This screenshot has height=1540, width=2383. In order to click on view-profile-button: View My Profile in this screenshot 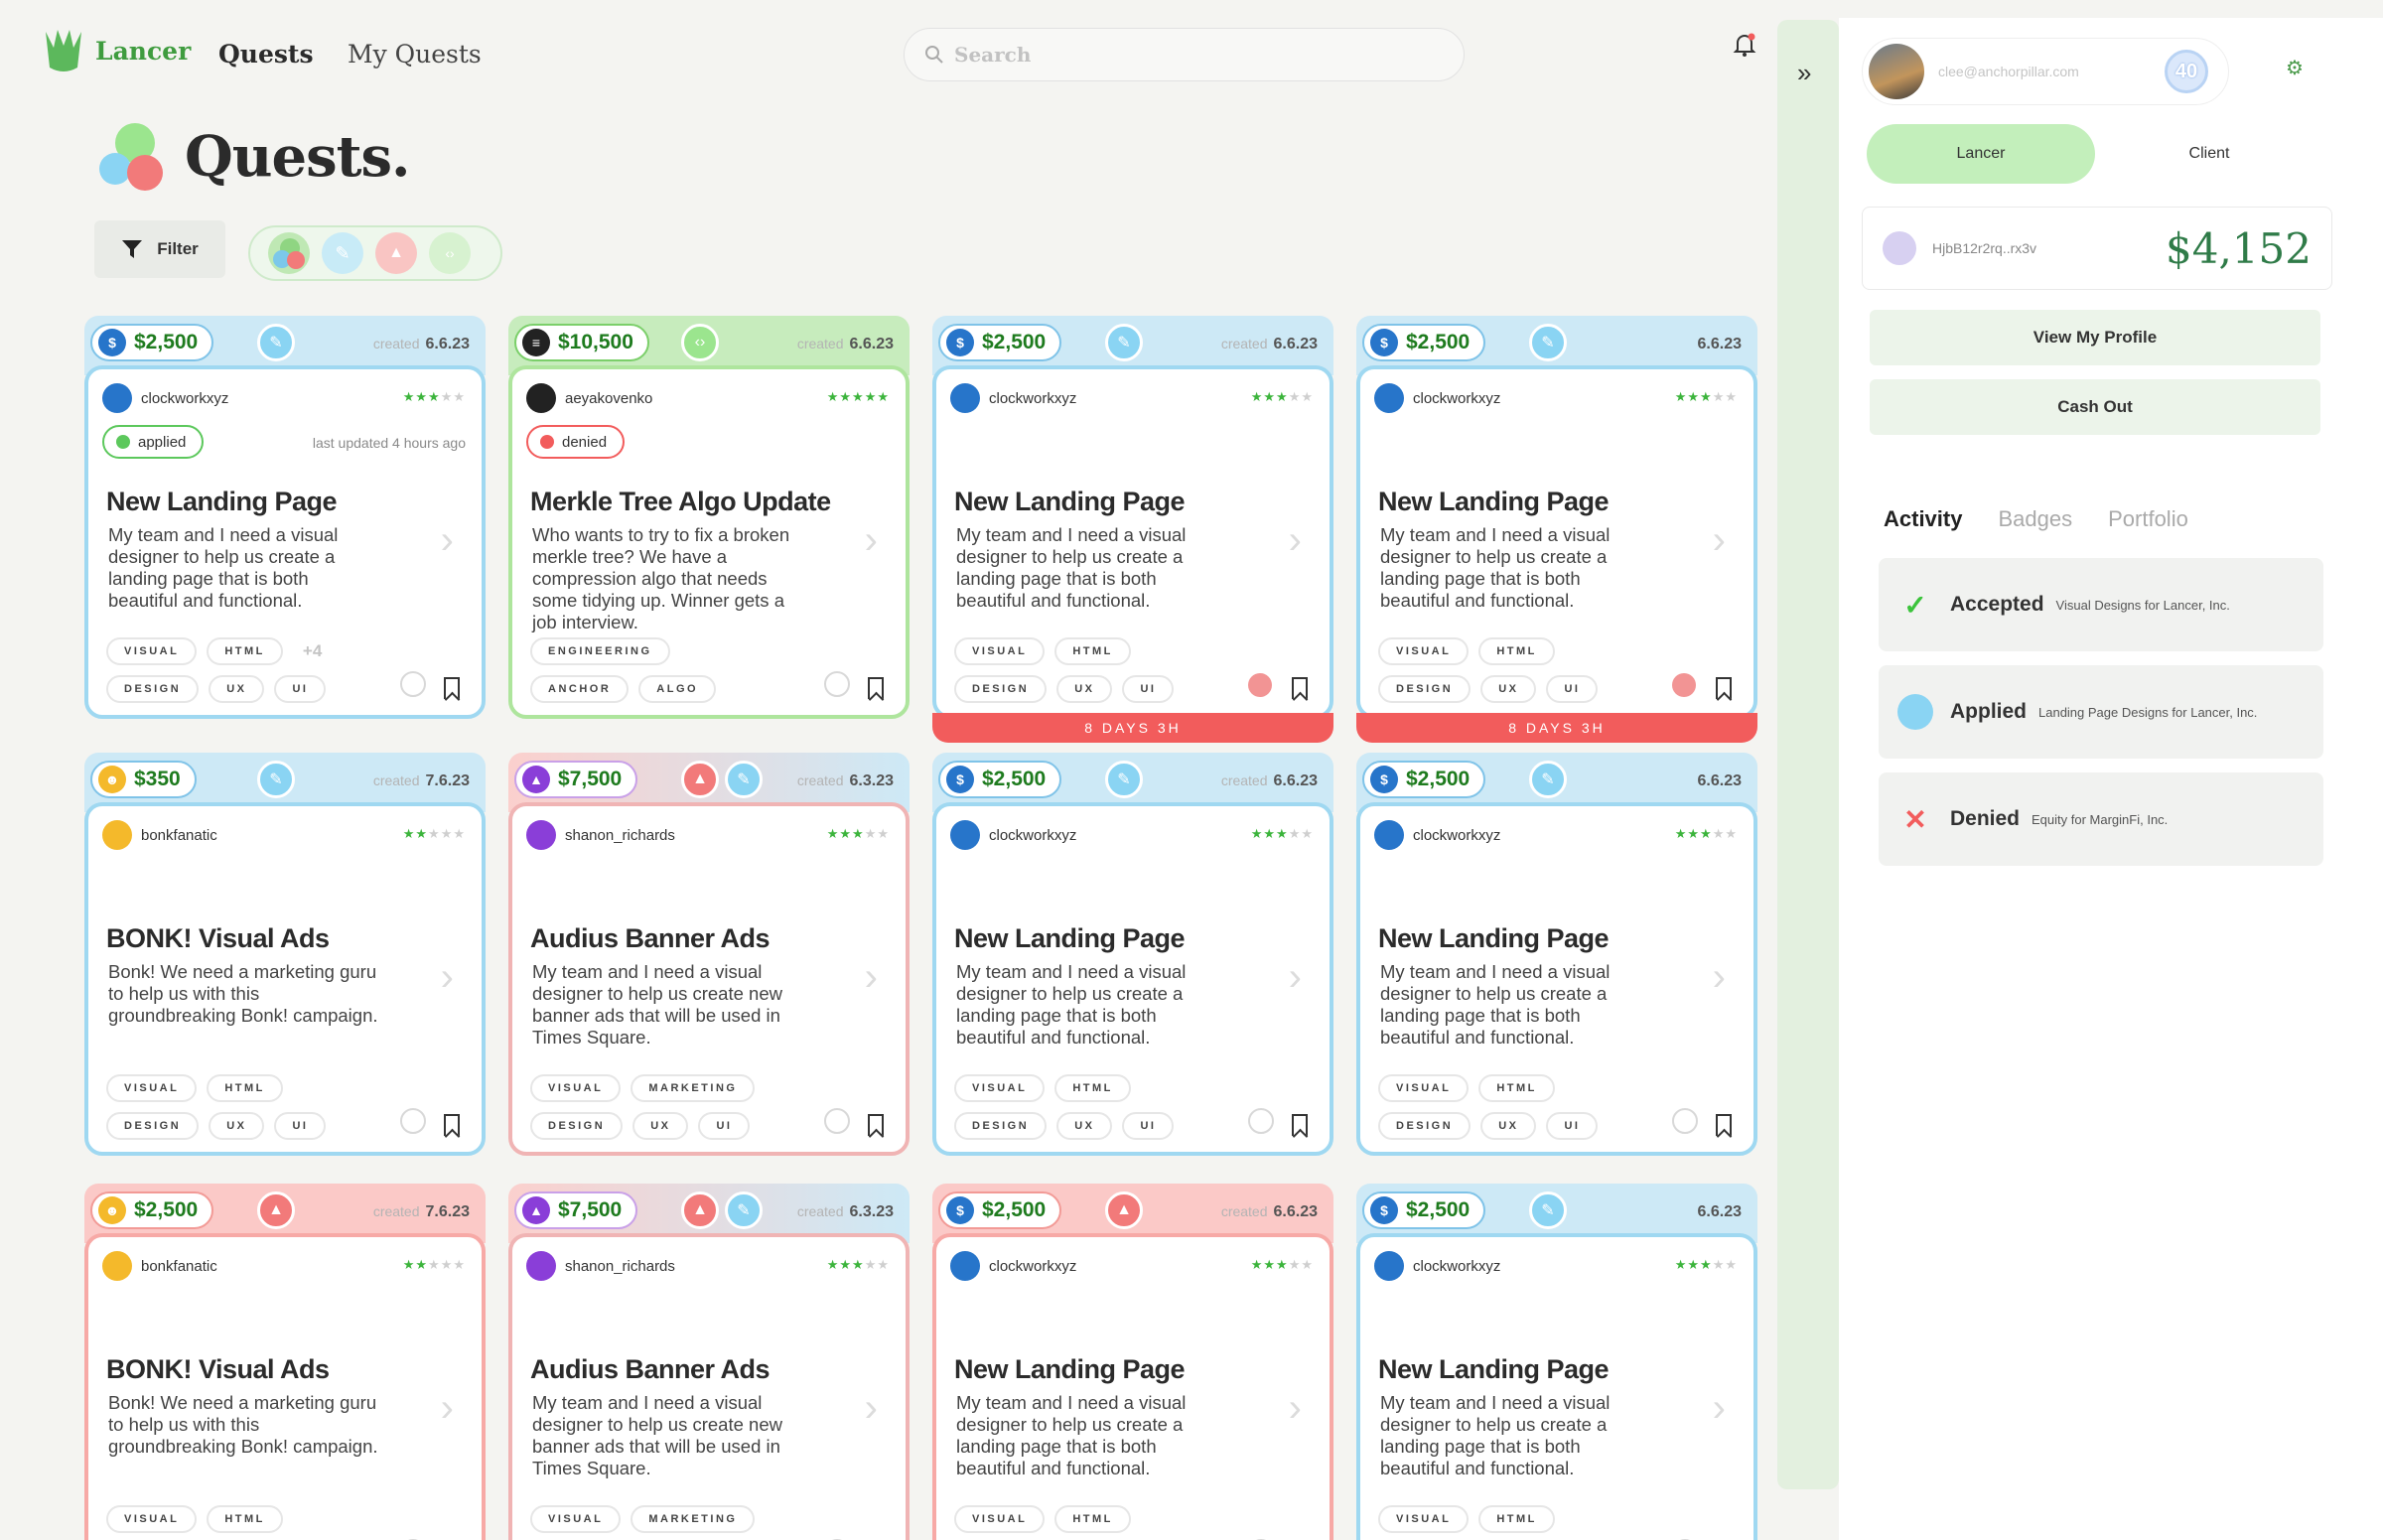, I will do `click(2095, 337)`.